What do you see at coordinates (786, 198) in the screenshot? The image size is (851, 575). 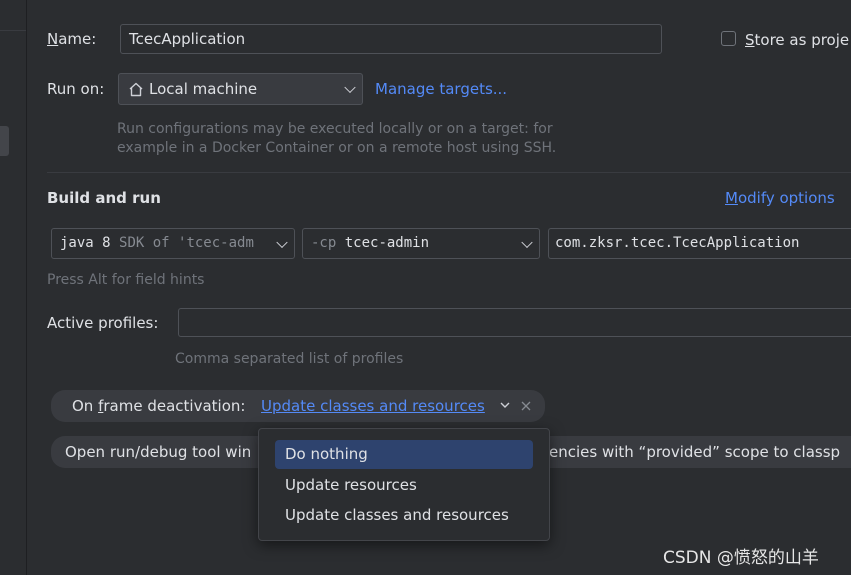 I see `modify-options-rest: odify options` at bounding box center [786, 198].